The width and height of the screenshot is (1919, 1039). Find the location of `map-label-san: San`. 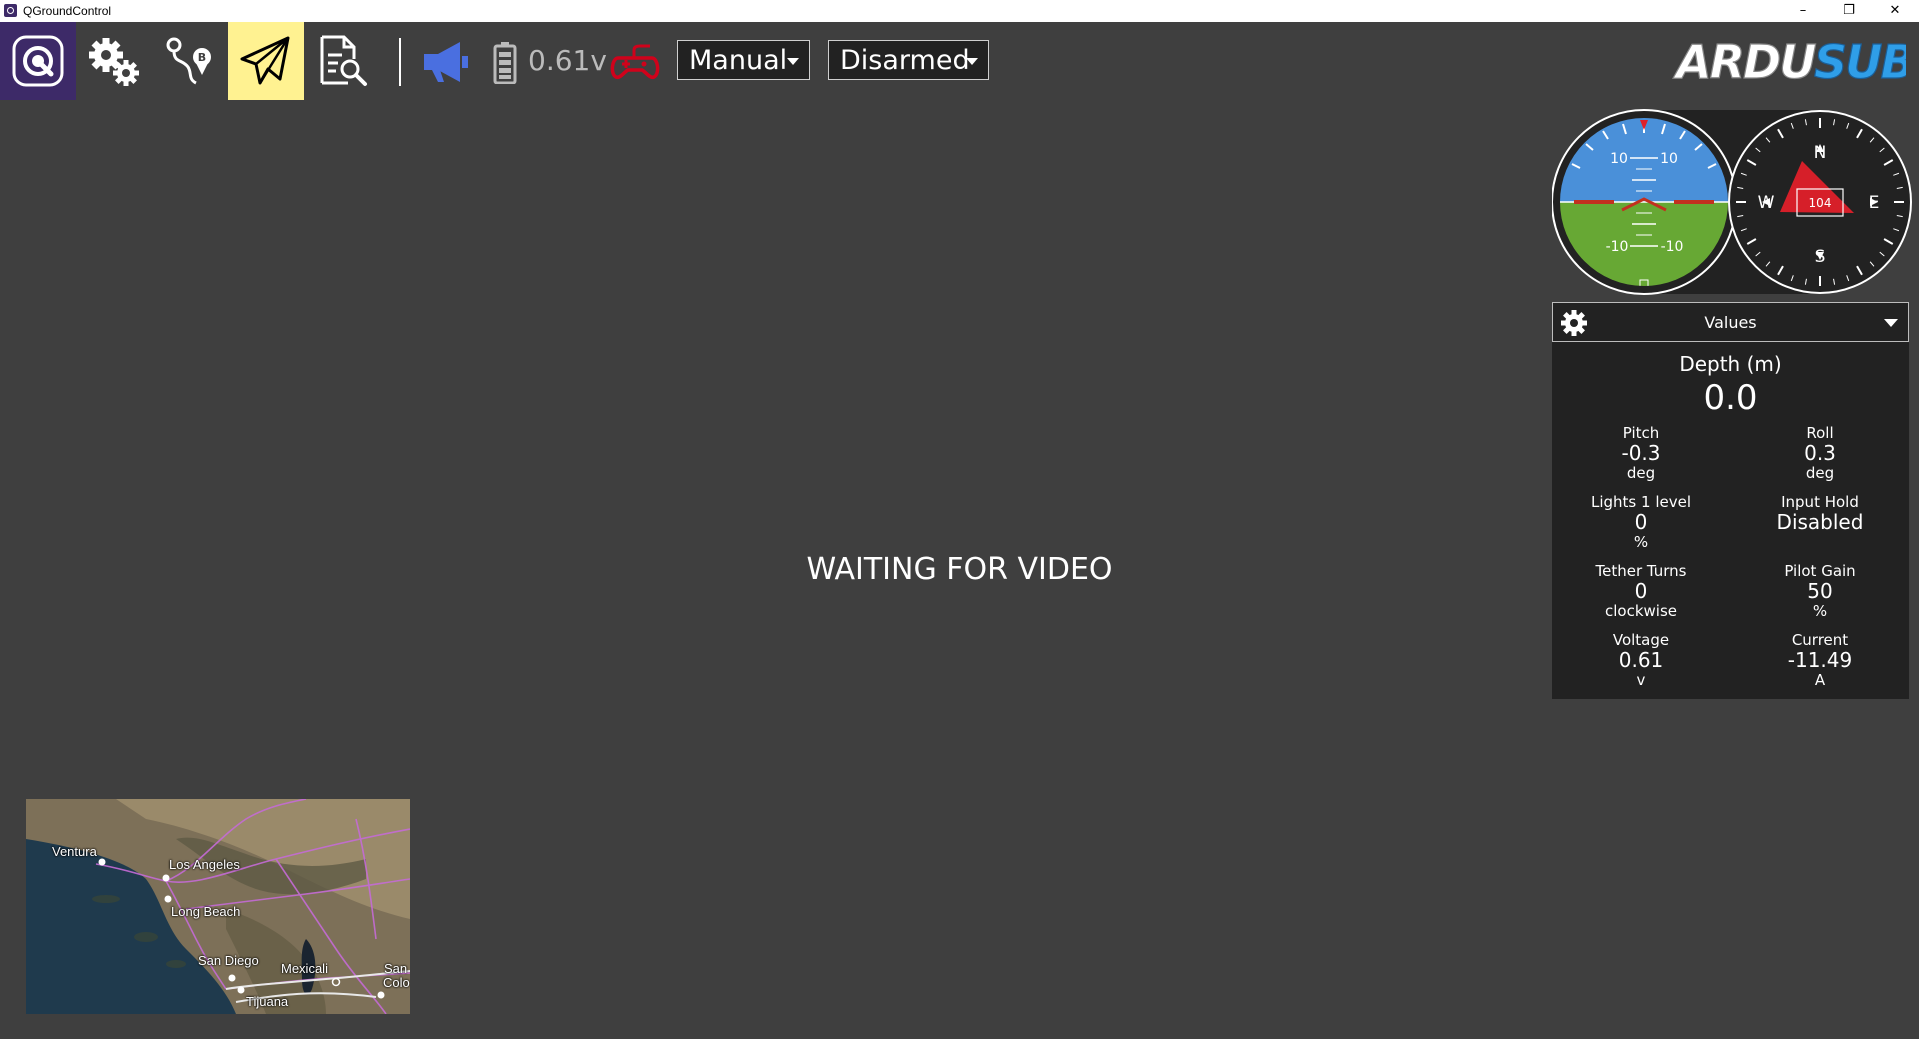

map-label-san: San is located at coordinates (396, 968).